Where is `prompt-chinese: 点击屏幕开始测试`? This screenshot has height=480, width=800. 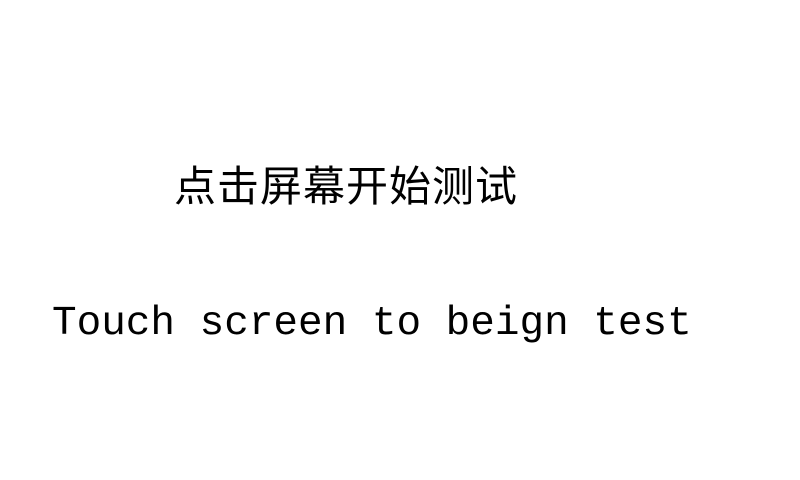 prompt-chinese: 点击屏幕开始测试 is located at coordinates (346, 186).